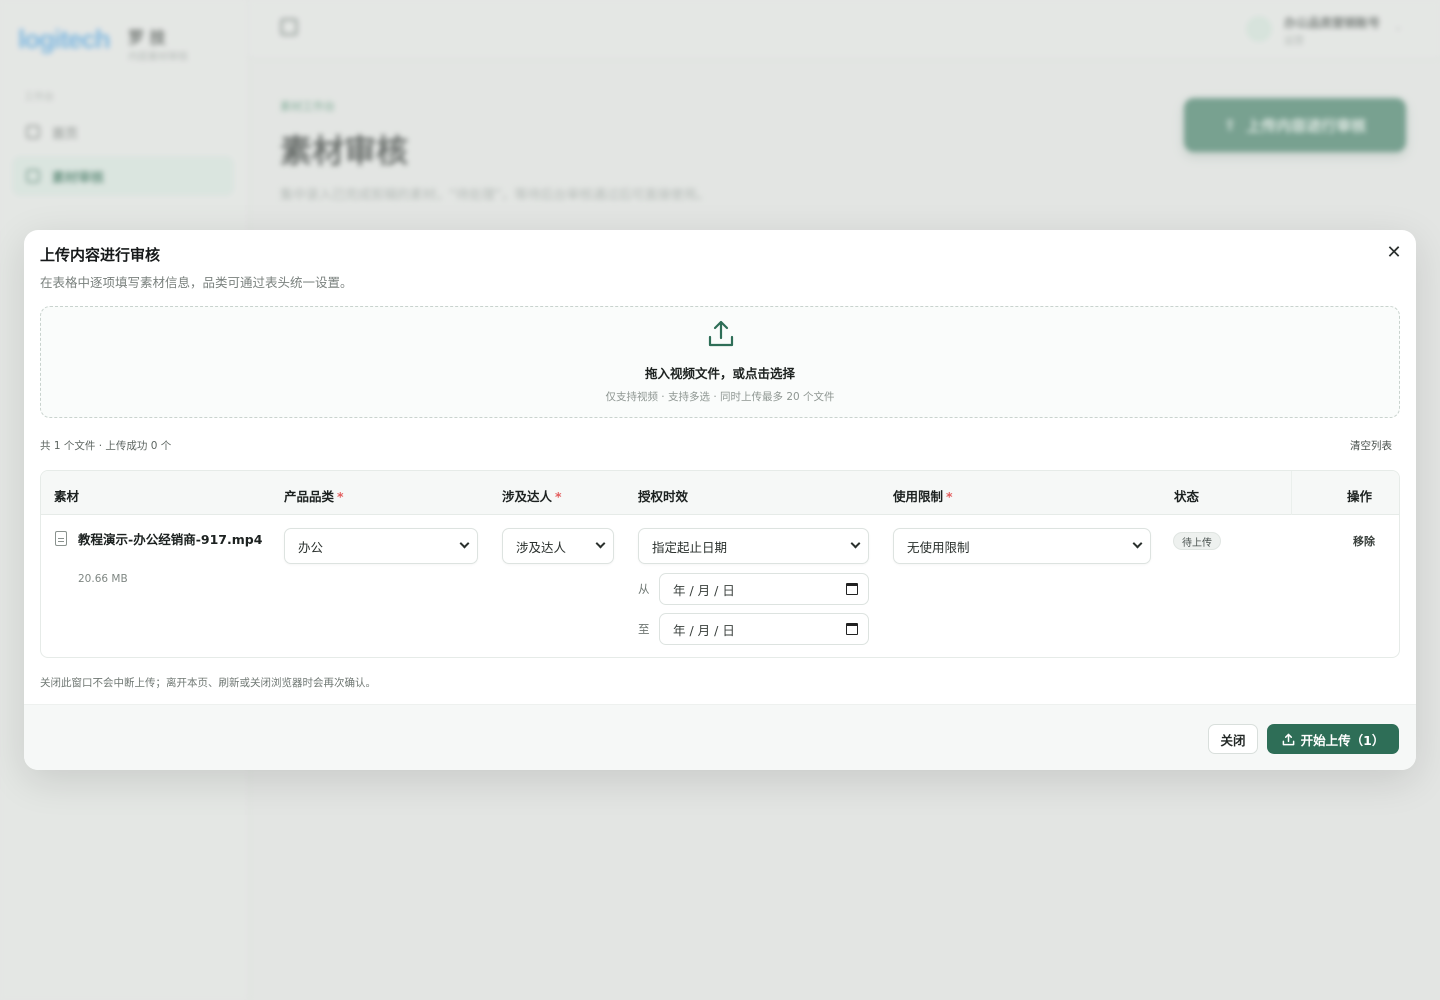 This screenshot has width=1440, height=1000. I want to click on category-select-value: 办公, so click(311, 547).